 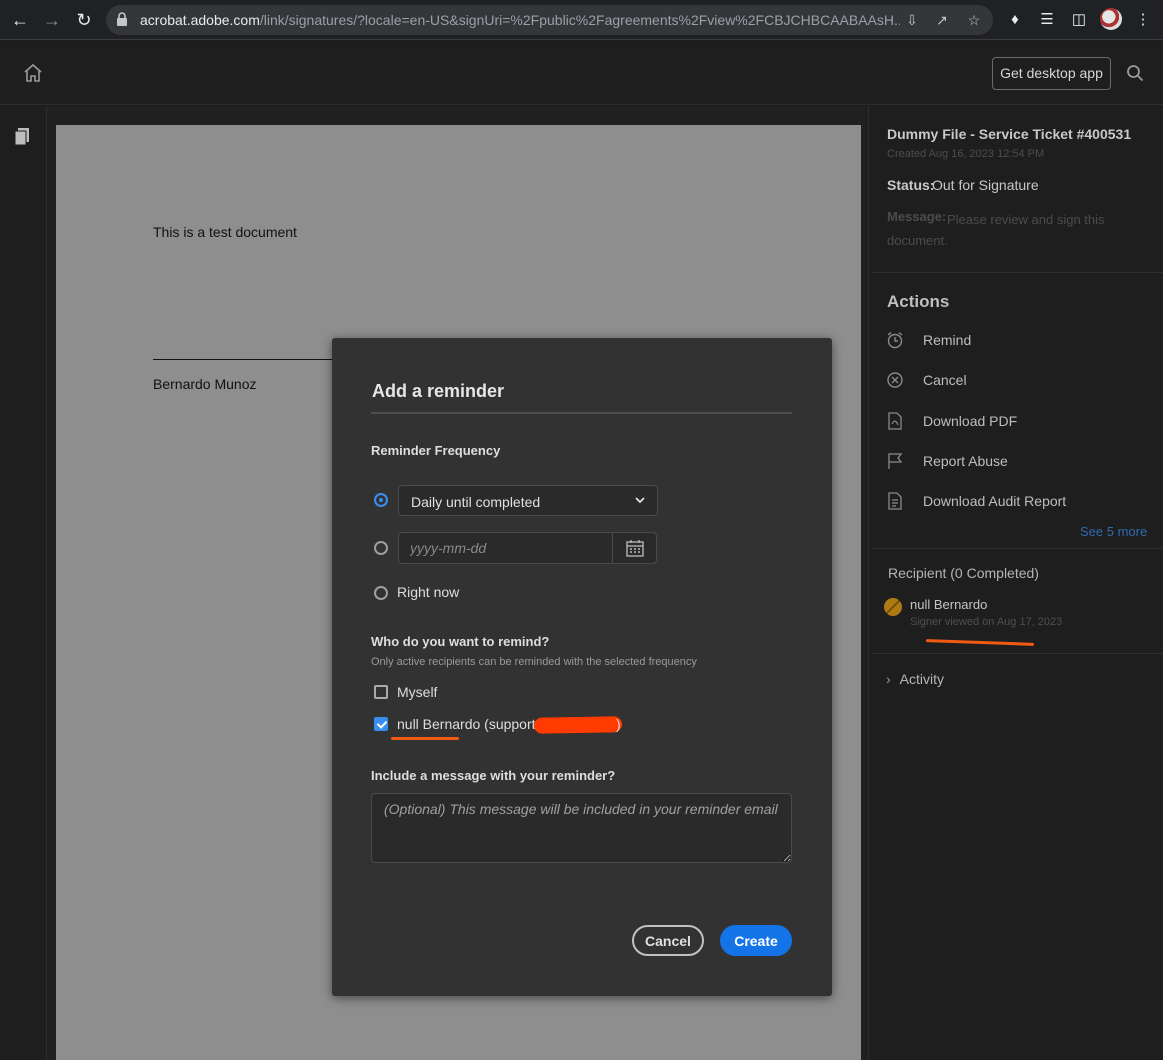 What do you see at coordinates (1015, 20) in the screenshot?
I see `extensions-puzzle-icon: ♦` at bounding box center [1015, 20].